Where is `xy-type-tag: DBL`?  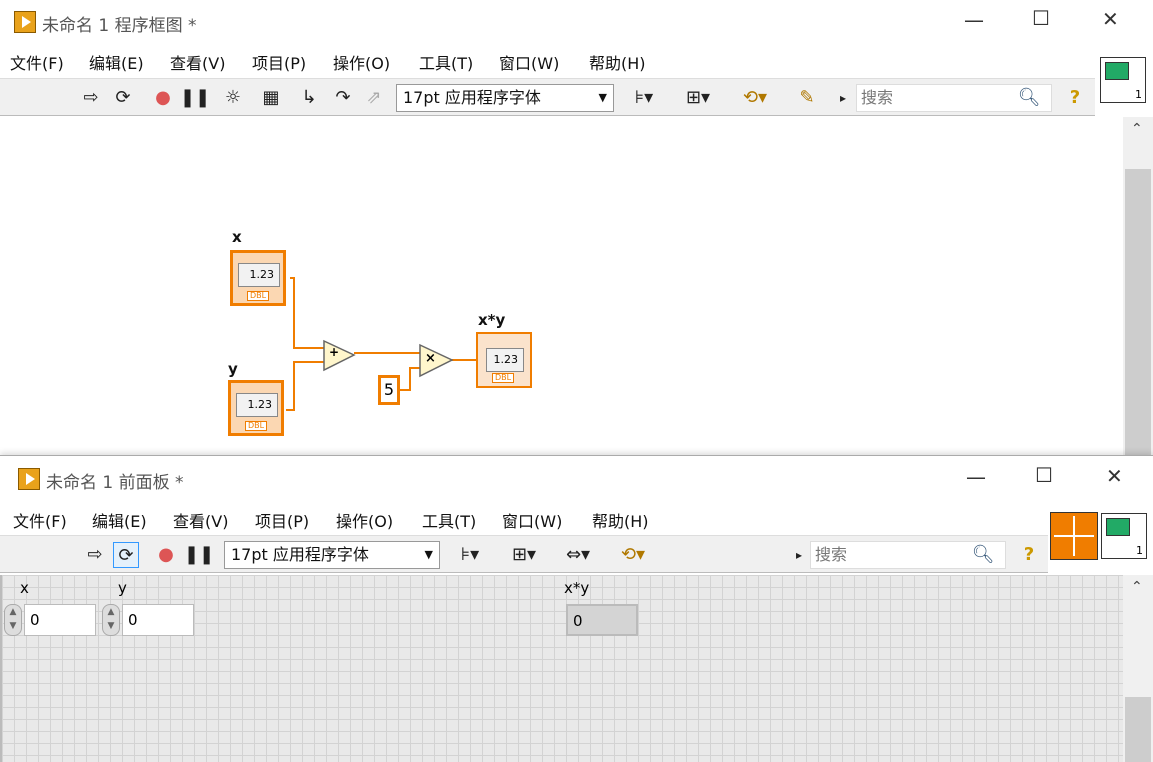
xy-type-tag: DBL is located at coordinates (503, 378).